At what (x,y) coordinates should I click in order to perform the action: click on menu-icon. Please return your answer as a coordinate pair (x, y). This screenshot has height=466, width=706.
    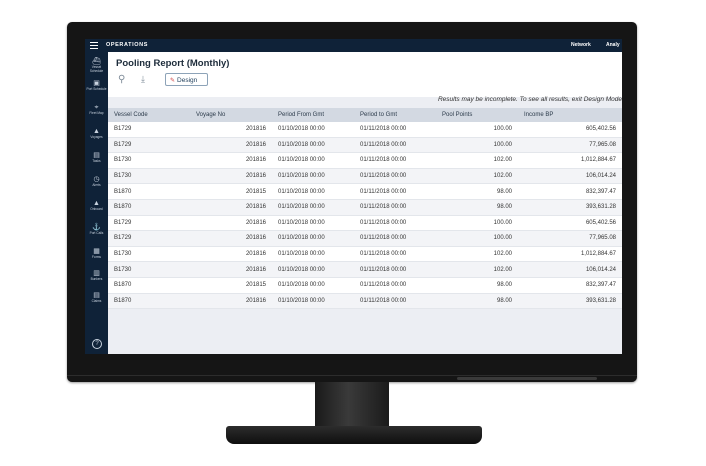
    Looking at the image, I should click on (94, 45).